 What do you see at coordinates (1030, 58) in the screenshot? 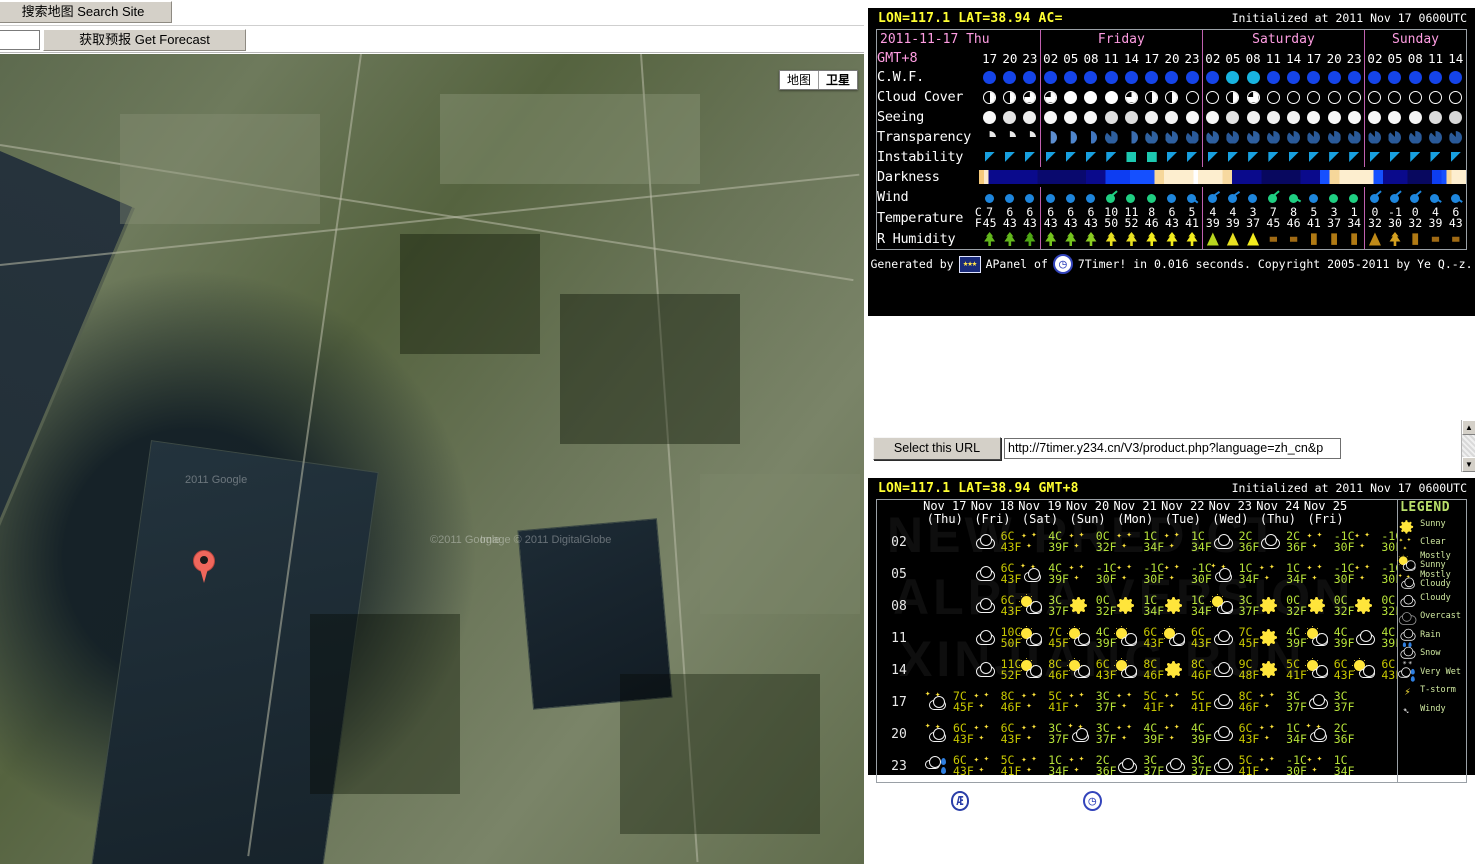
I see `hour-label: 23` at bounding box center [1030, 58].